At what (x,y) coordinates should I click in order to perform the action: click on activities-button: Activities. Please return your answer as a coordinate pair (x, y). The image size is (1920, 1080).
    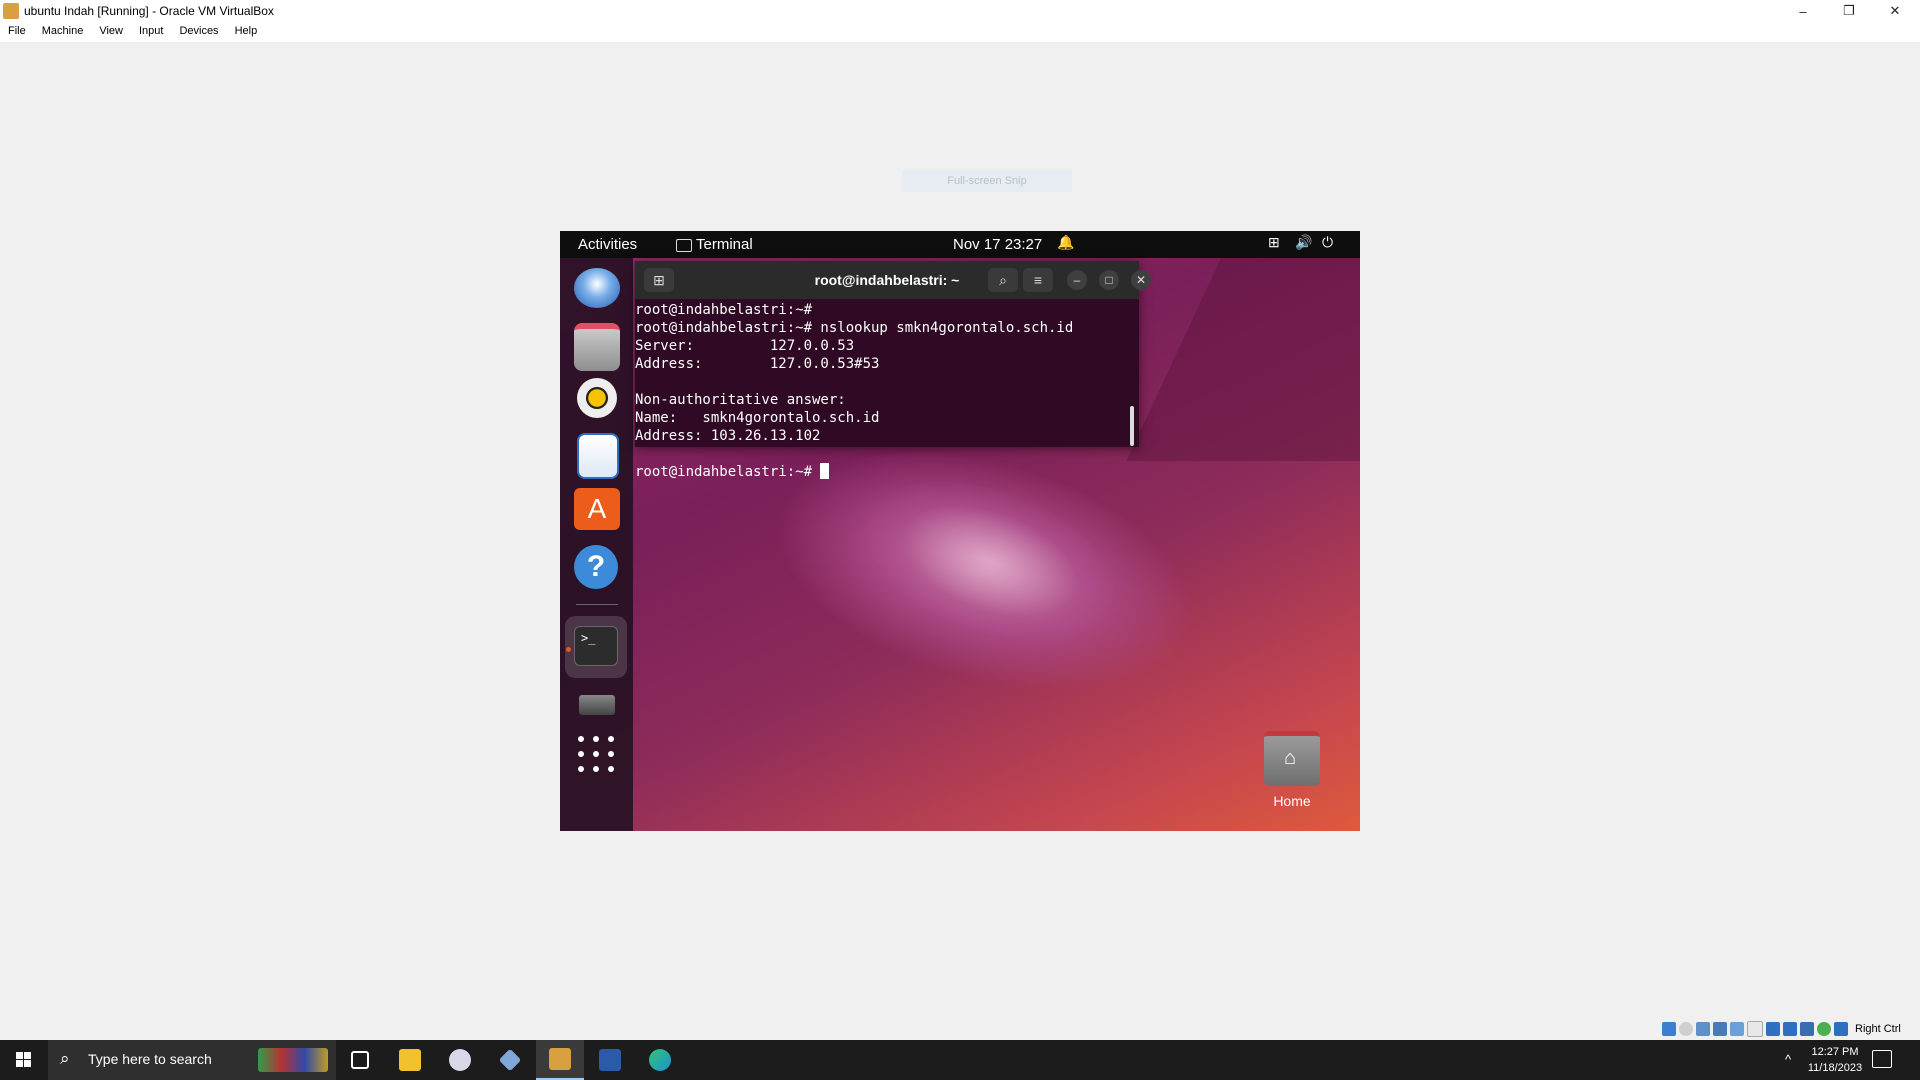
    Looking at the image, I should click on (607, 244).